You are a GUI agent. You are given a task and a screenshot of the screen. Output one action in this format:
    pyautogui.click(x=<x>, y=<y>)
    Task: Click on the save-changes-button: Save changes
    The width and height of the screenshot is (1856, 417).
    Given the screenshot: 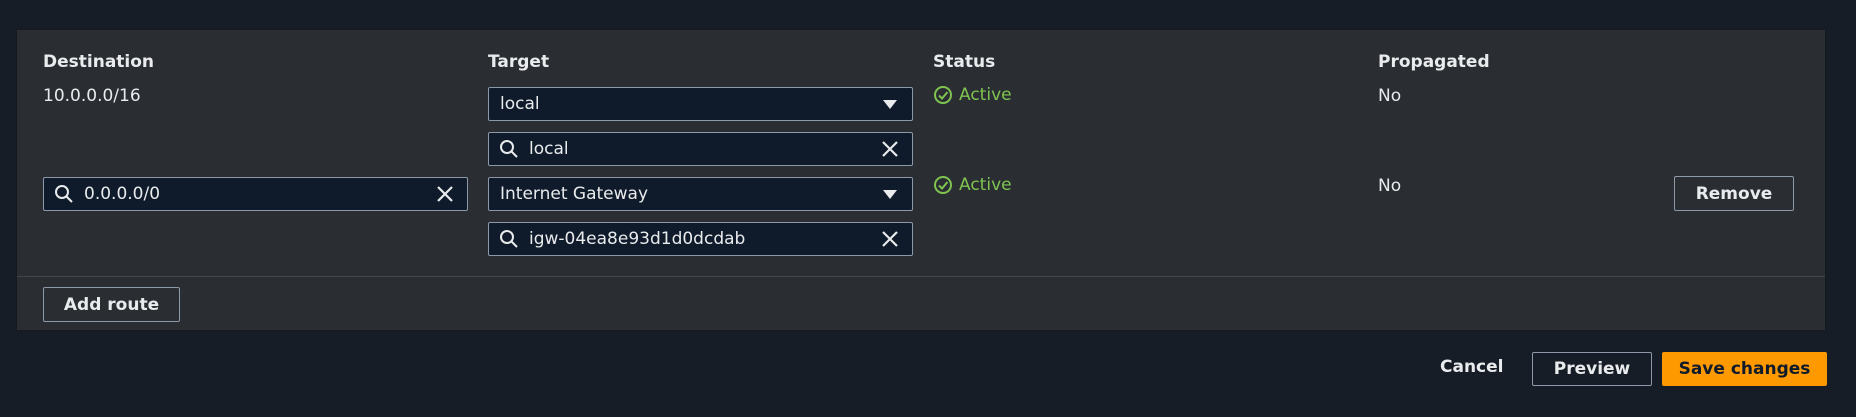 What is the action you would take?
    pyautogui.click(x=1744, y=369)
    